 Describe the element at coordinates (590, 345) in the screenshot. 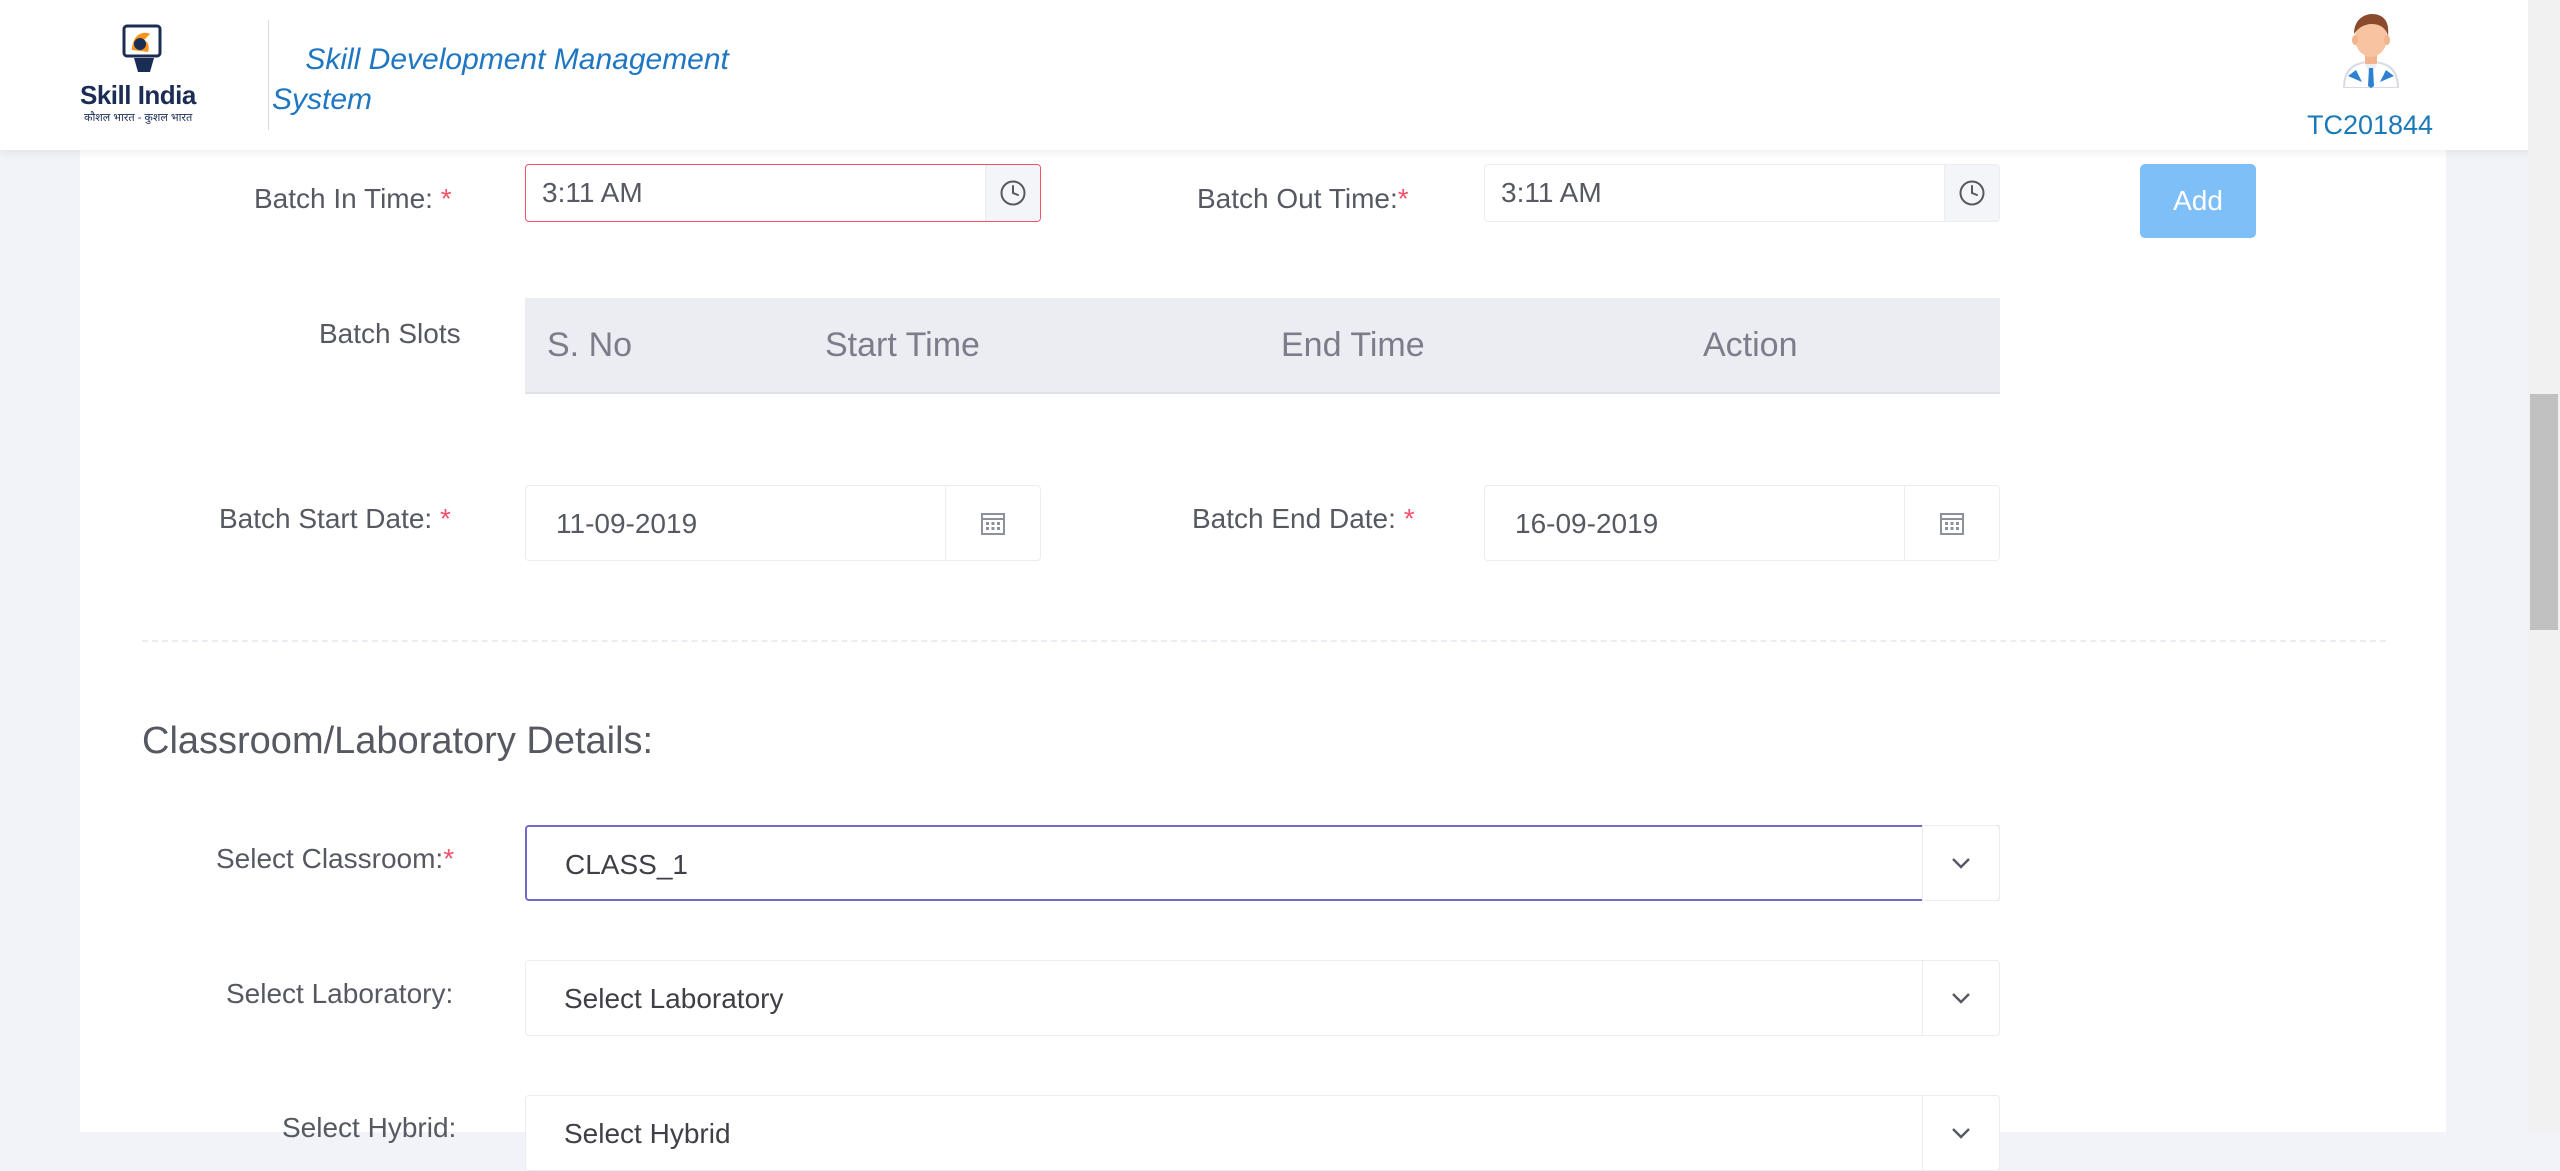

I see `column-header-sno: S. No` at that location.